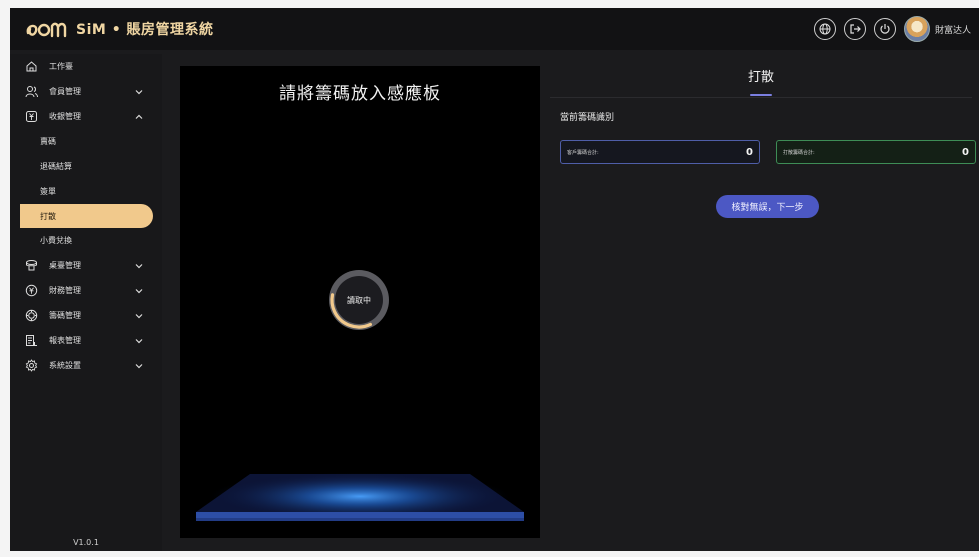 This screenshot has height=557, width=979. Describe the element at coordinates (86, 340) in the screenshot. I see `sidebar-item-reports: 報表管理` at that location.